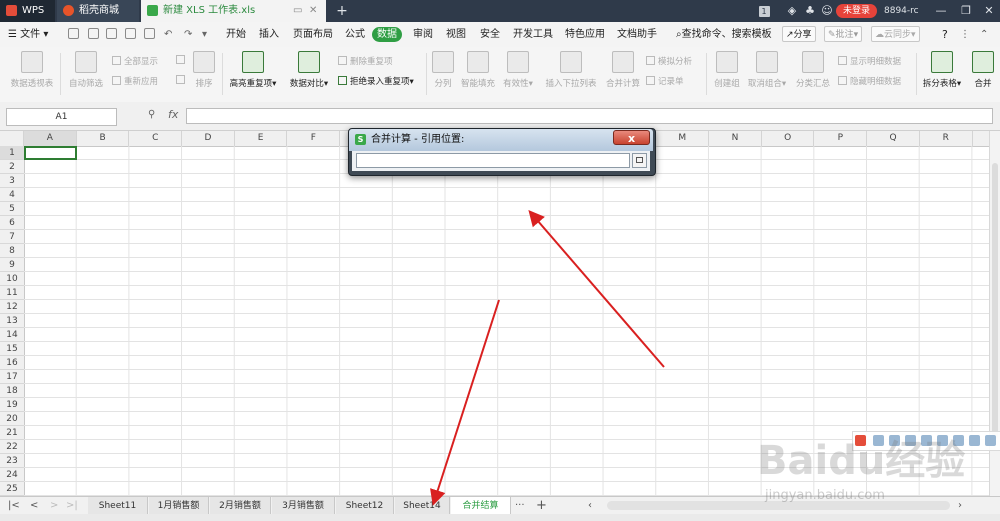 The image size is (1000, 521). Describe the element at coordinates (355, 34) in the screenshot. I see `menu-formulas: 公式` at that location.